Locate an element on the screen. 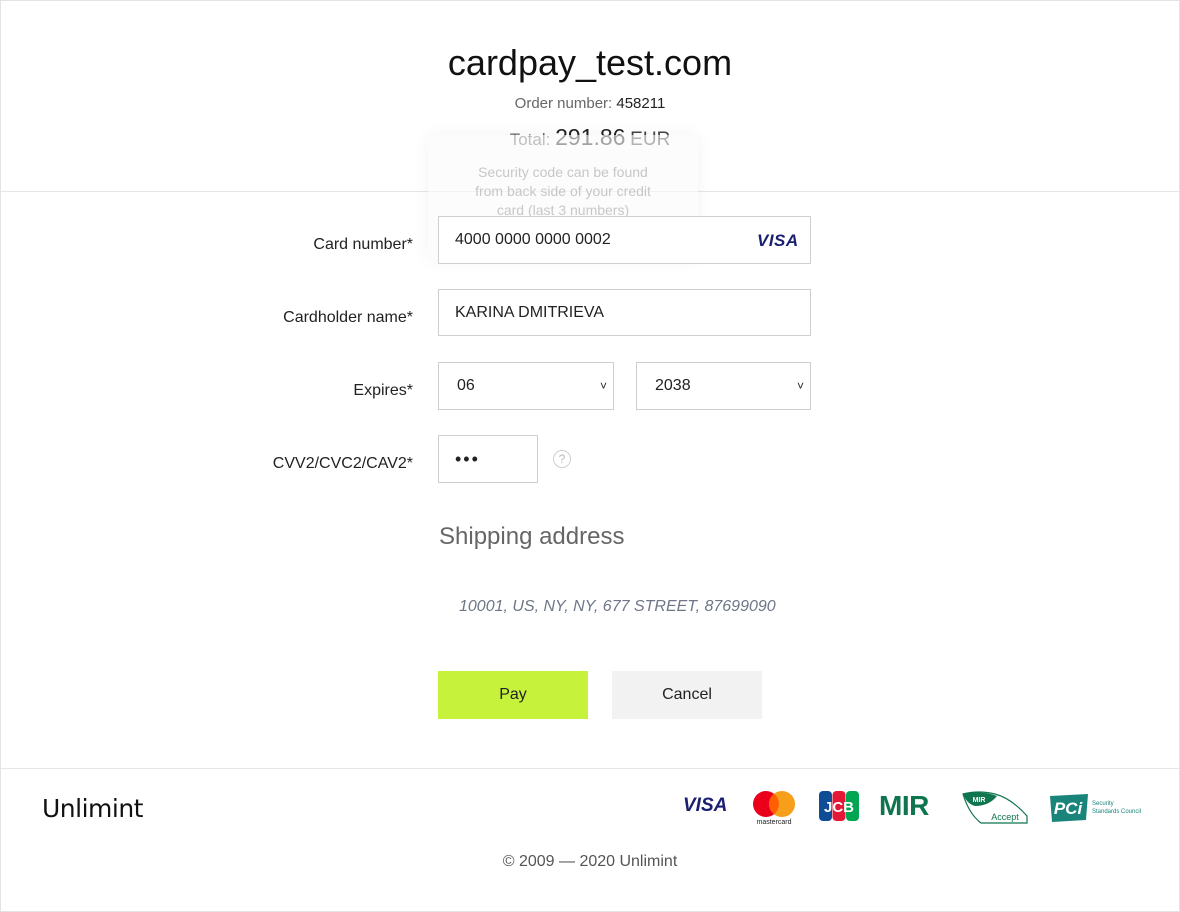 This screenshot has height=912, width=1180. order-number-line: Order number: 458211 is located at coordinates (590, 103).